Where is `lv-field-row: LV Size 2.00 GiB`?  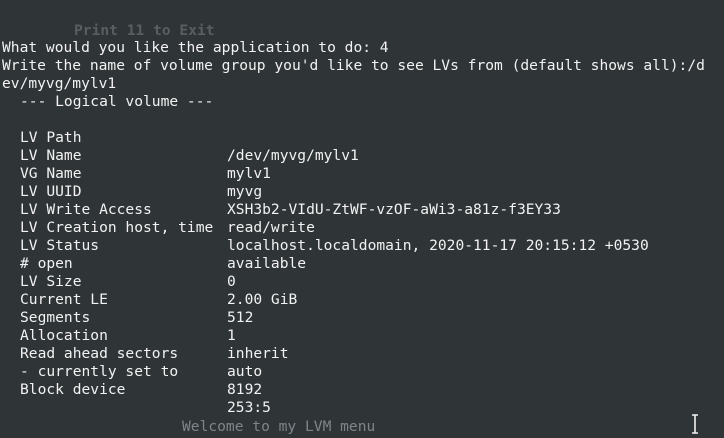 lv-field-row: LV Size 2.00 GiB is located at coordinates (158, 281).